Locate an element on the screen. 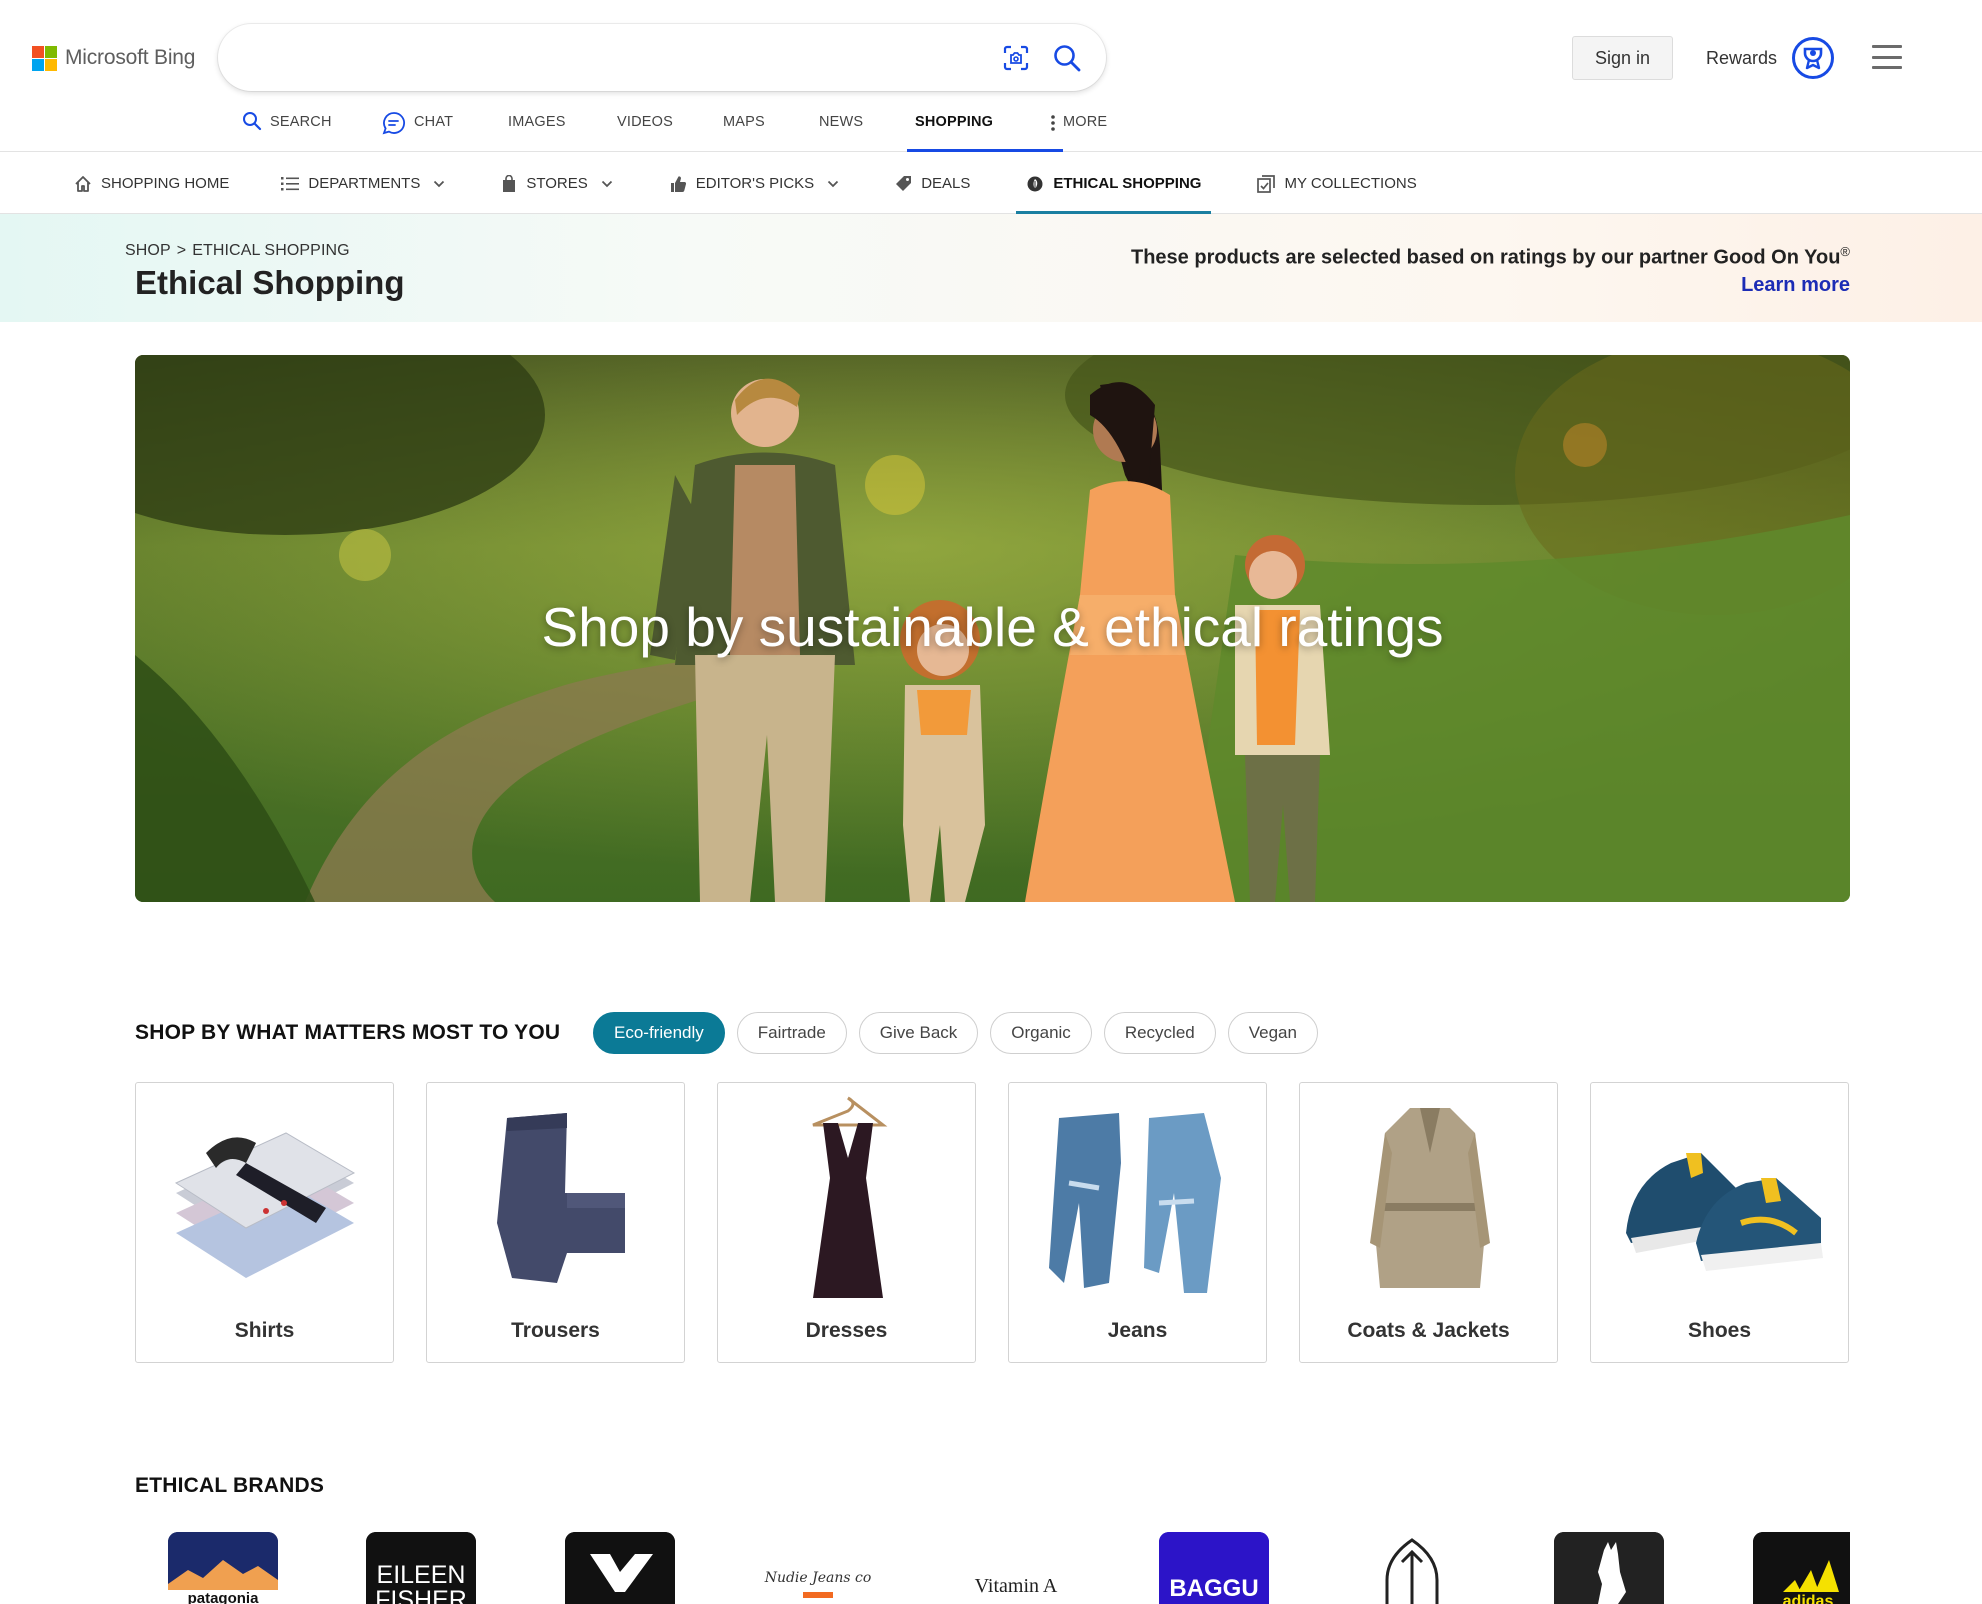 The image size is (1982, 1604). chip-vegan: Vegan is located at coordinates (1272, 1033).